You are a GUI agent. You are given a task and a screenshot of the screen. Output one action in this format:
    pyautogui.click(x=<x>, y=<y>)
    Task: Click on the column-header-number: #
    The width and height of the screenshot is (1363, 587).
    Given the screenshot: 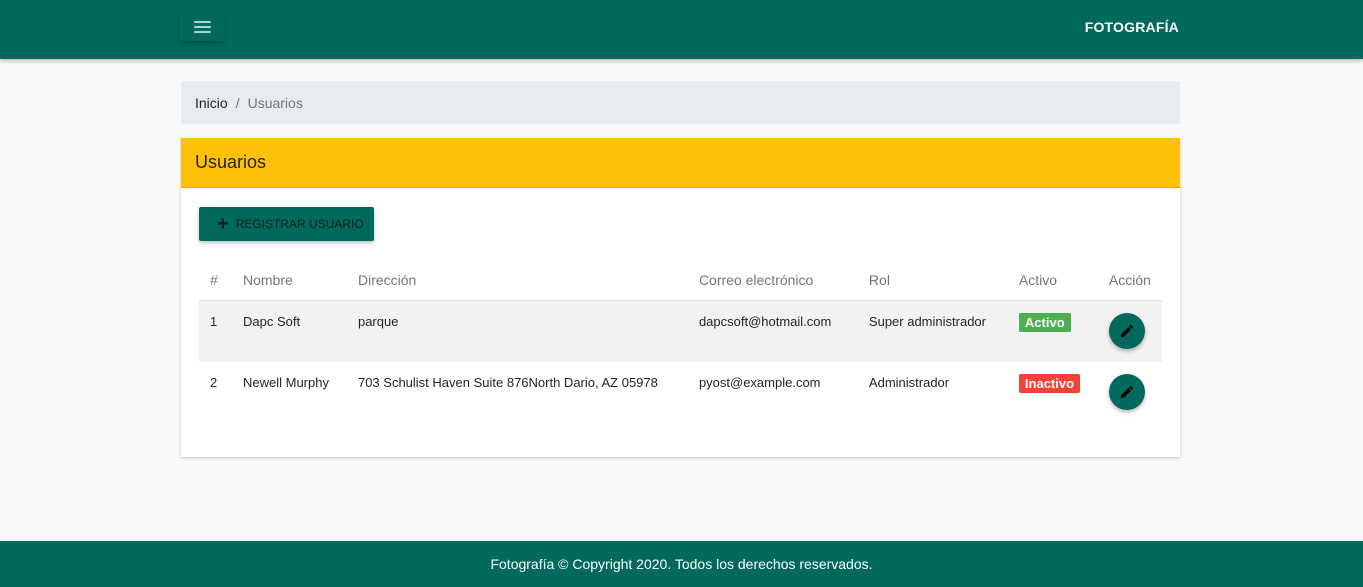 What is the action you would take?
    pyautogui.click(x=215, y=281)
    